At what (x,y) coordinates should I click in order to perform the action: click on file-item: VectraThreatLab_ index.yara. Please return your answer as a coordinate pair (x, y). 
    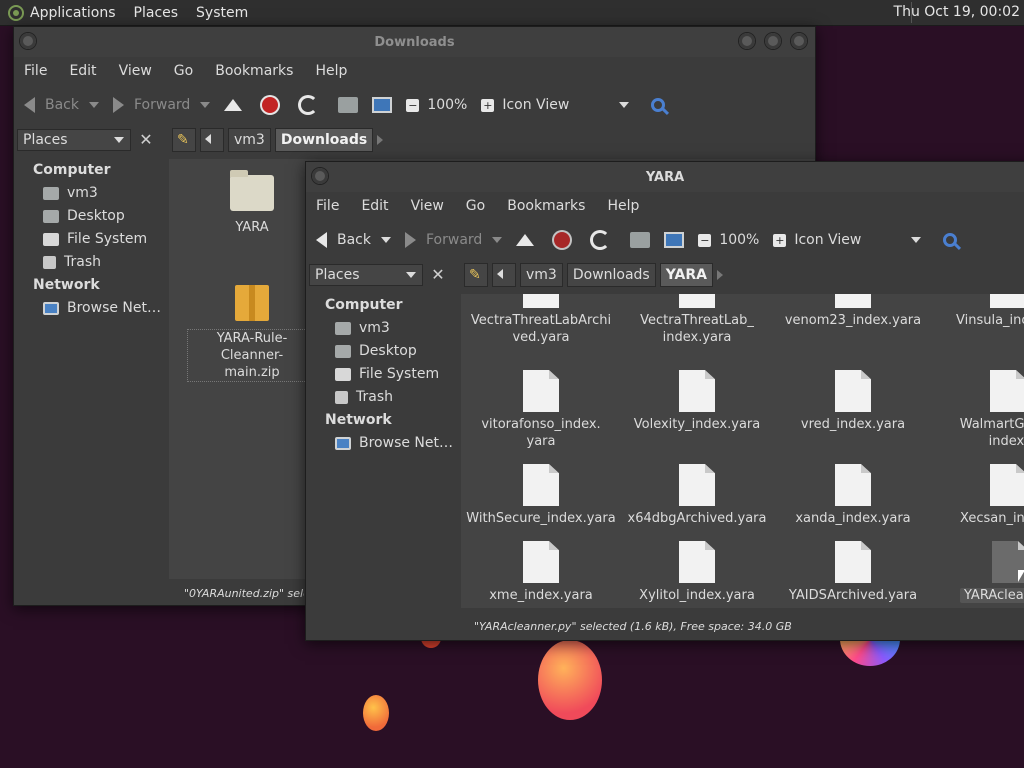
    Looking at the image, I should click on (697, 320).